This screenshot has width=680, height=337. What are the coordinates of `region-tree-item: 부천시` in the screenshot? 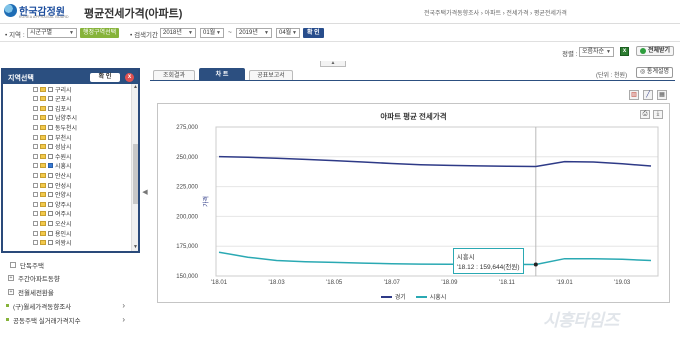 It's located at (52, 137).